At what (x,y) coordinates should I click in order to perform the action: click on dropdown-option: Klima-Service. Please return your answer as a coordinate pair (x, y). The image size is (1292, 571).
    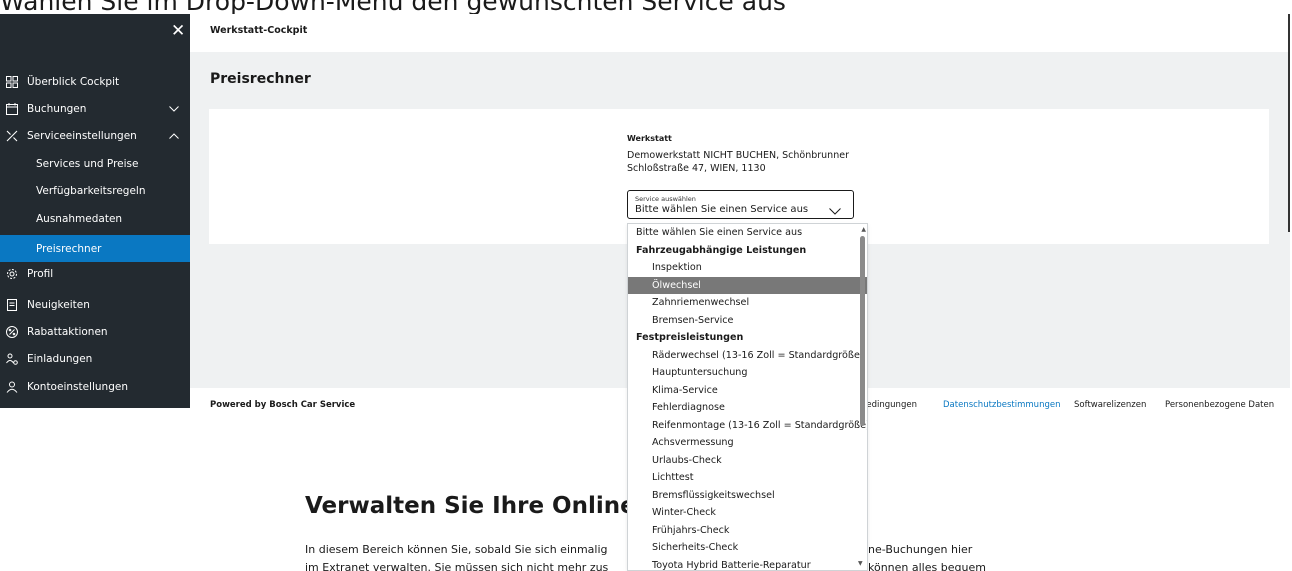
    Looking at the image, I should click on (747, 391).